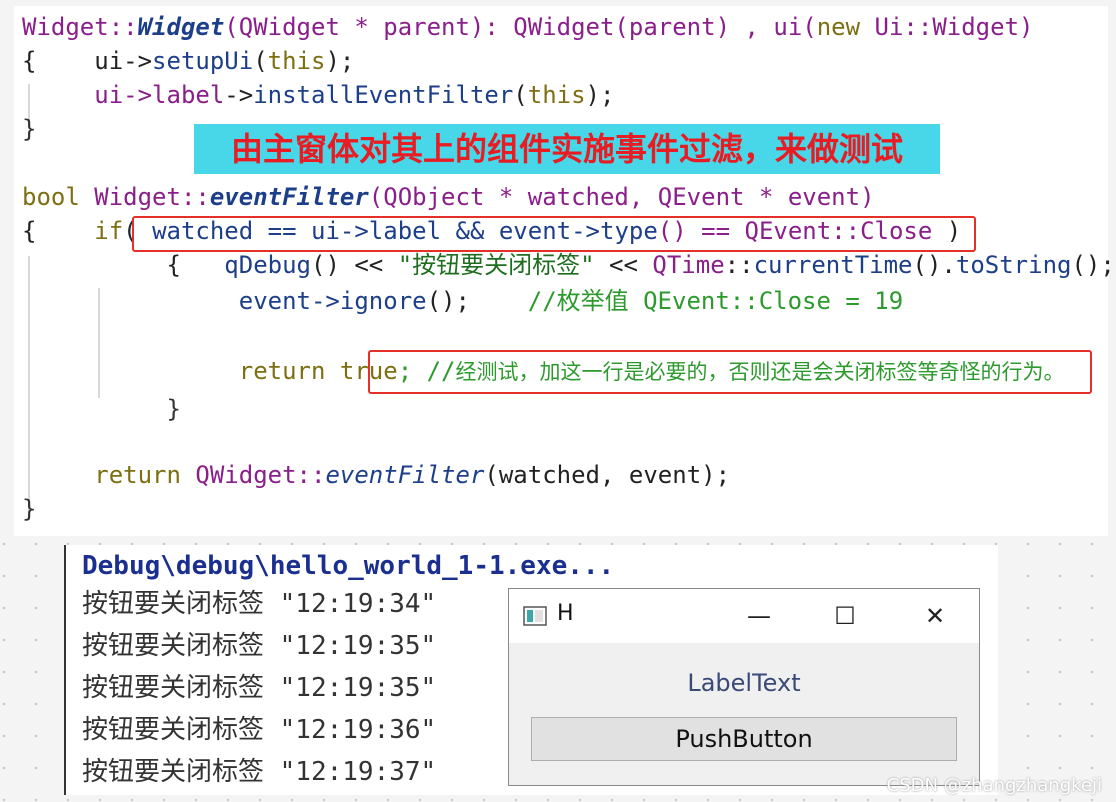  What do you see at coordinates (994, 785) in the screenshot?
I see `watermark: CSDN @zhangzhangkeji` at bounding box center [994, 785].